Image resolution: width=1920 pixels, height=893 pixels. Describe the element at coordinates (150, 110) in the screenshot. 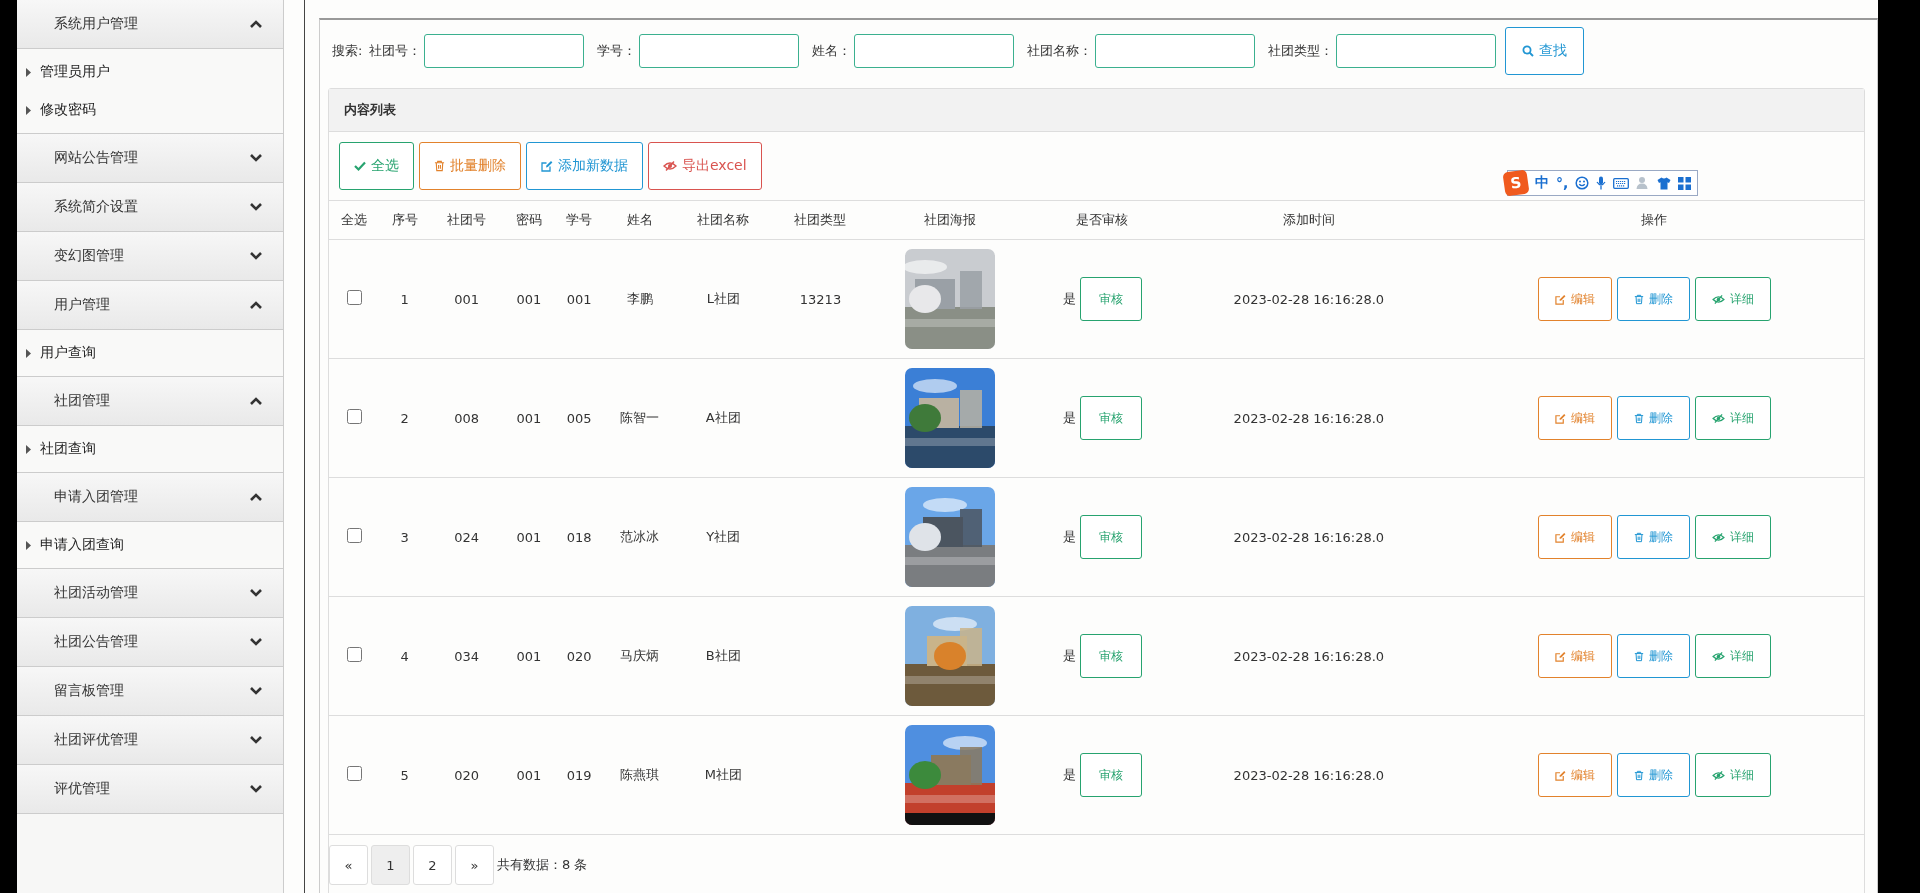

I see `menu-item: 修改密码` at that location.